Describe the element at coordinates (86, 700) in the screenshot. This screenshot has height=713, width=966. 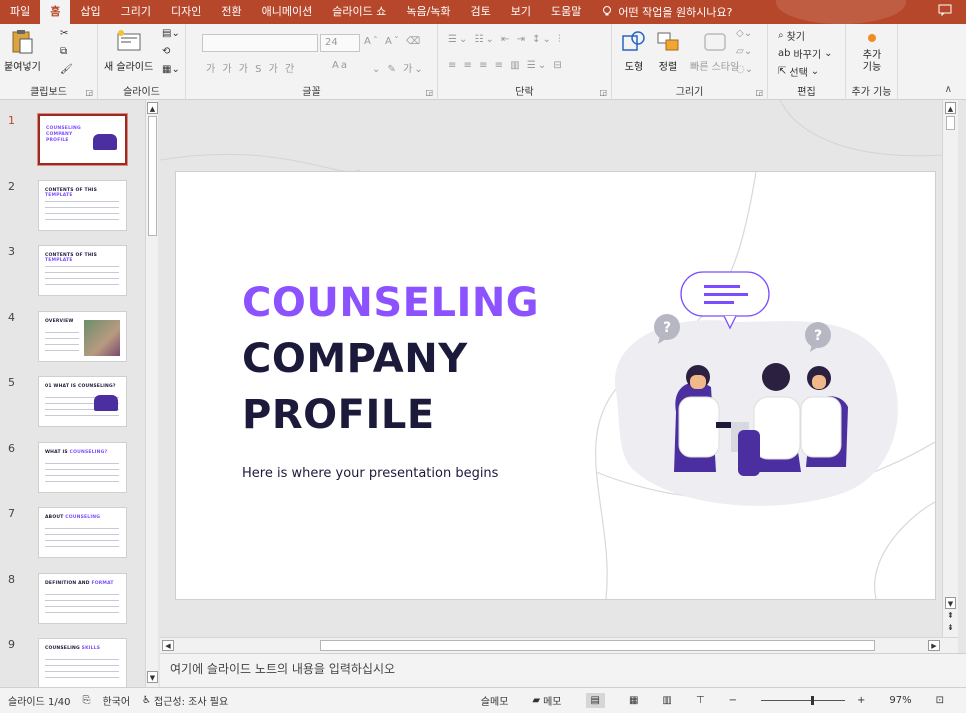
I see `spellcheck-icon: ⎘` at that location.